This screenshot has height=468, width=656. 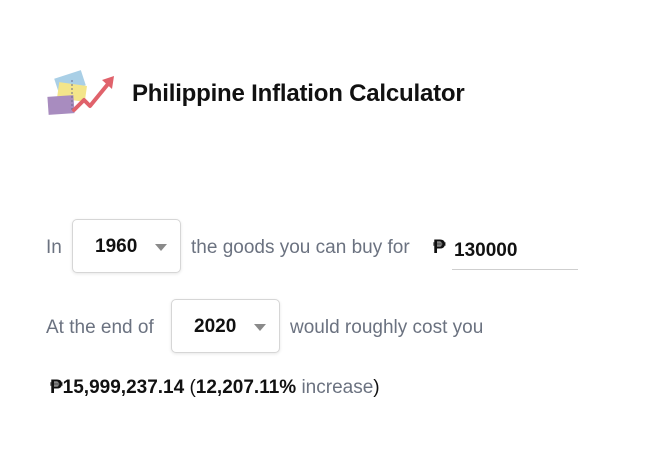 What do you see at coordinates (439, 247) in the screenshot?
I see `currency-symbol: ₱` at bounding box center [439, 247].